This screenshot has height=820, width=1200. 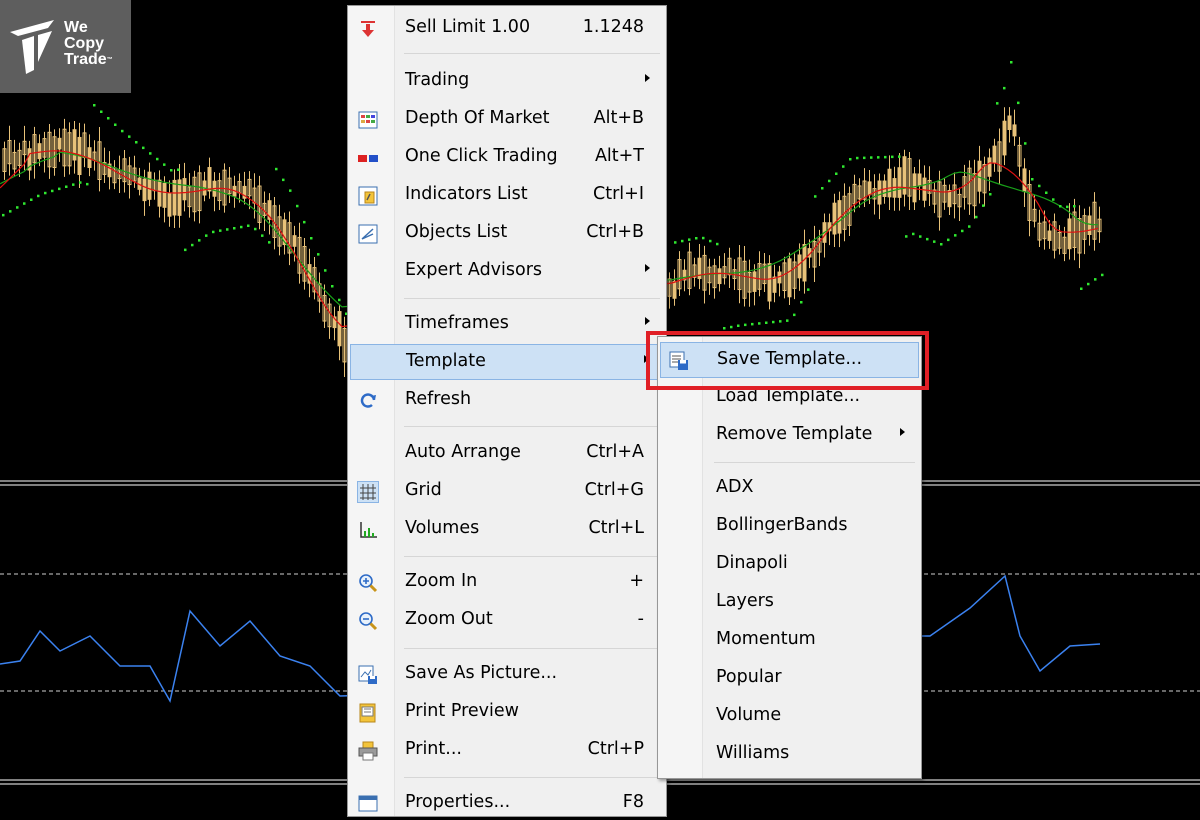 I want to click on menu-item-label: Momentum, so click(x=766, y=639).